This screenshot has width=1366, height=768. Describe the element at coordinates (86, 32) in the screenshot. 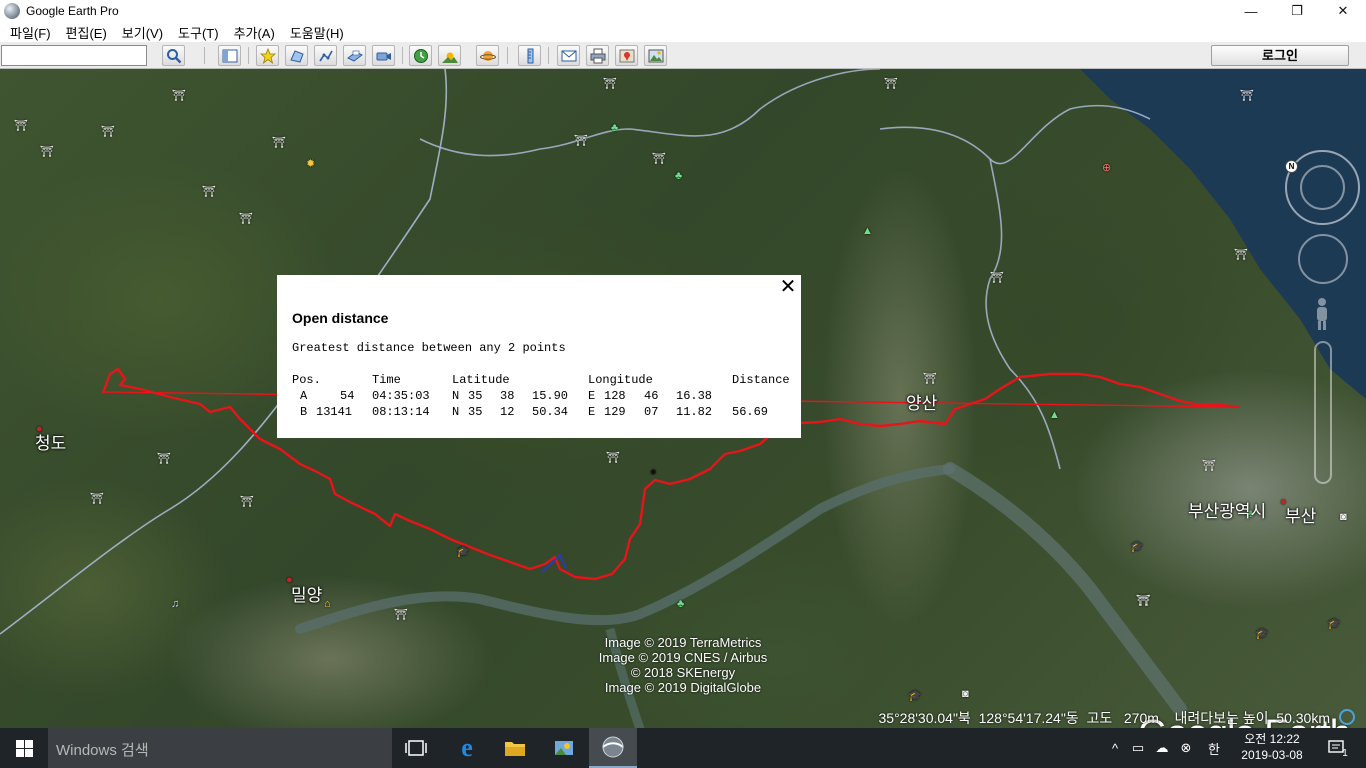

I see `menu-edit: 편집(E)` at that location.